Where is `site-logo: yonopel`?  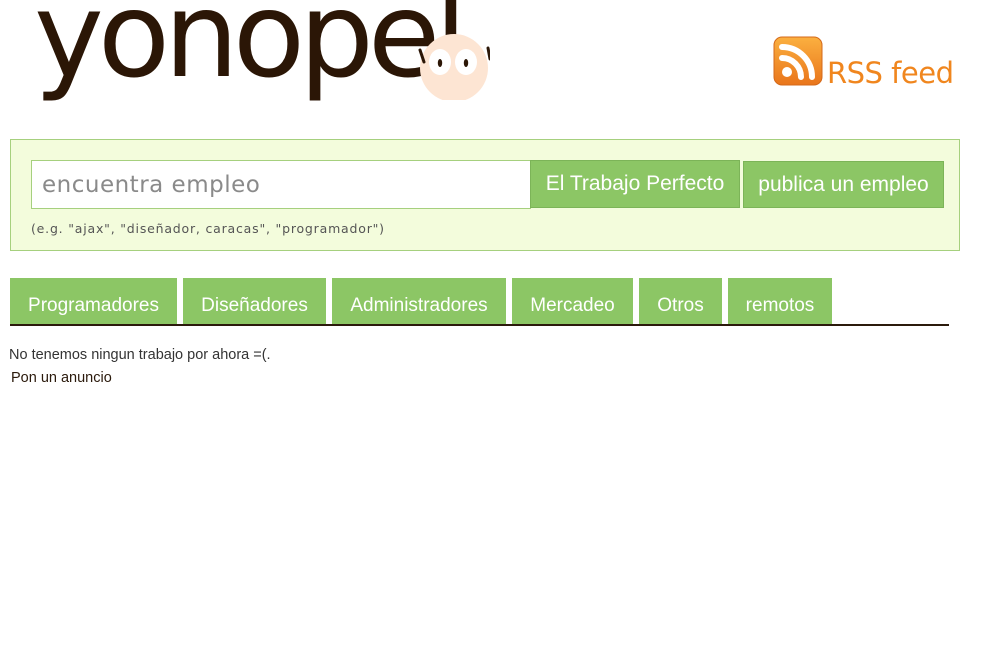 site-logo: yonopel is located at coordinates (264, 60).